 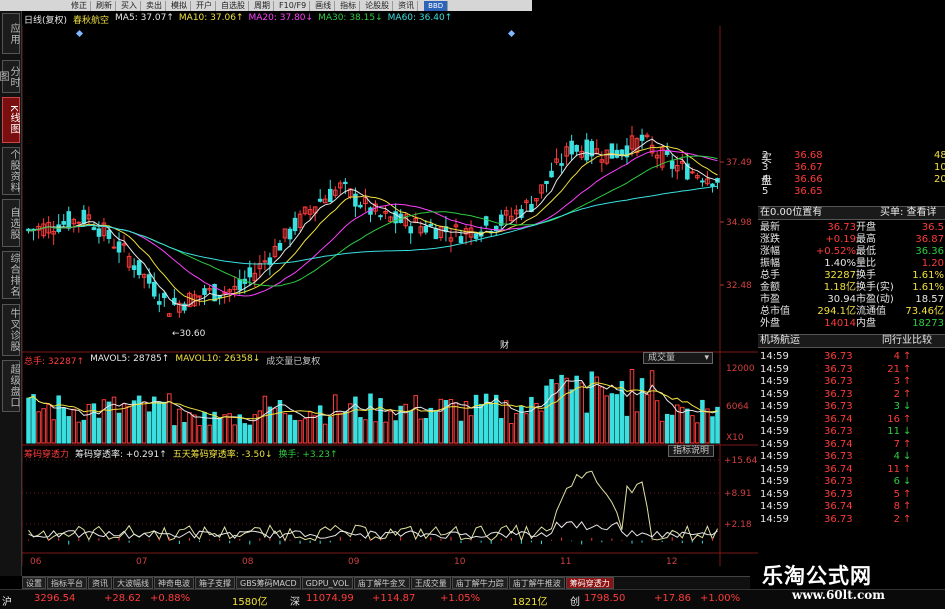 What do you see at coordinates (841, 227) in the screenshot?
I see `quote-value: 36.73` at bounding box center [841, 227].